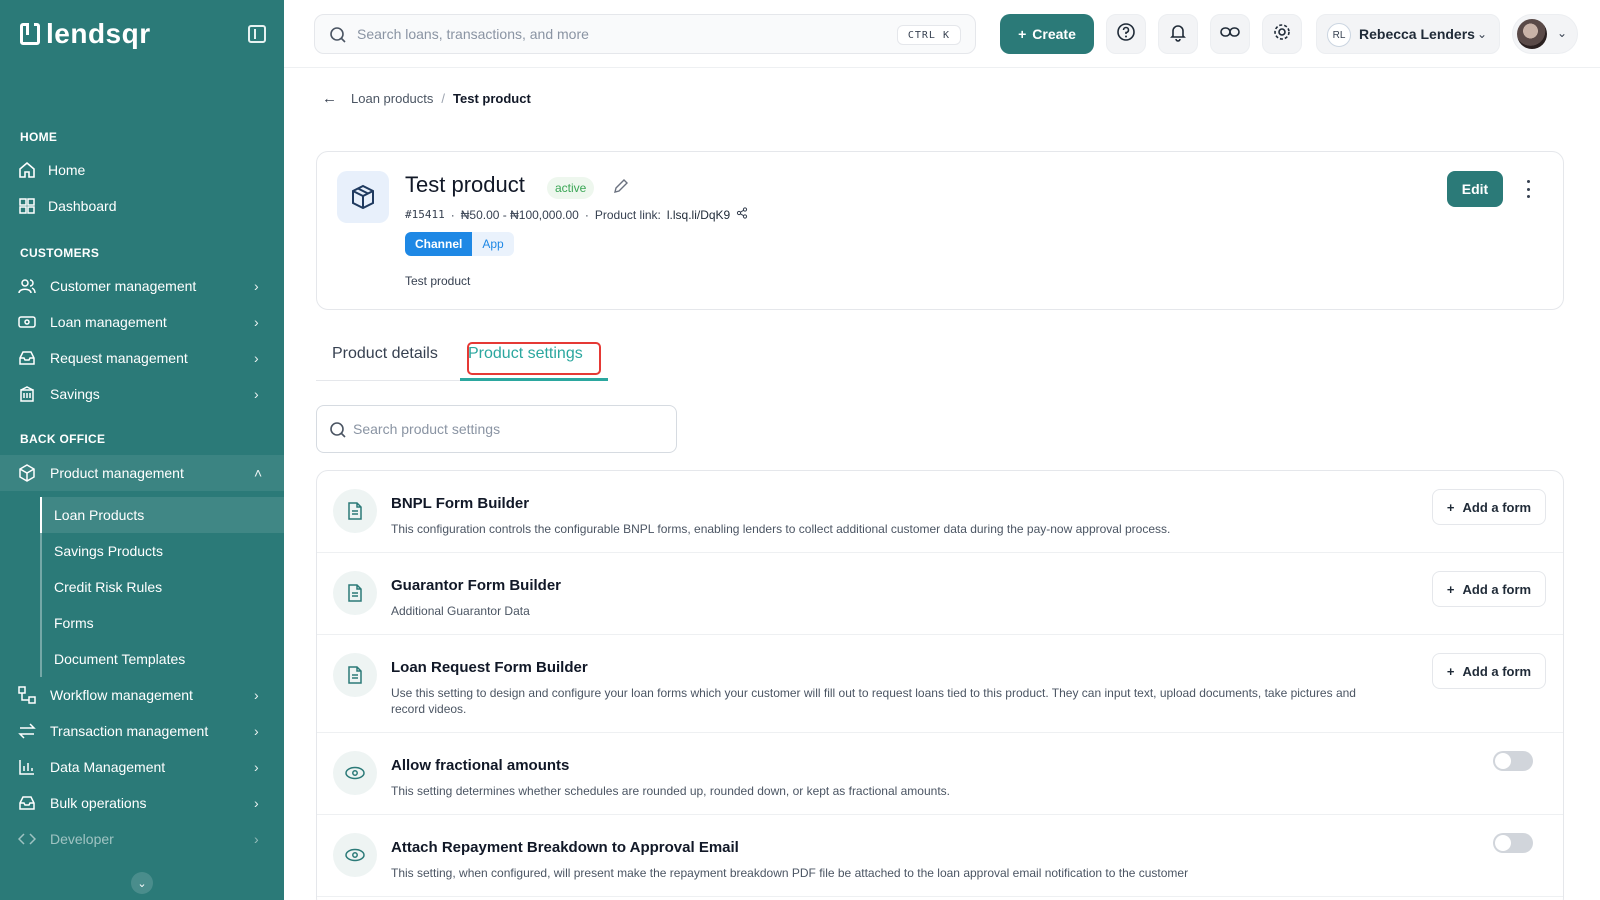  What do you see at coordinates (1513, 761) in the screenshot?
I see `fractional-amounts-toggle` at bounding box center [1513, 761].